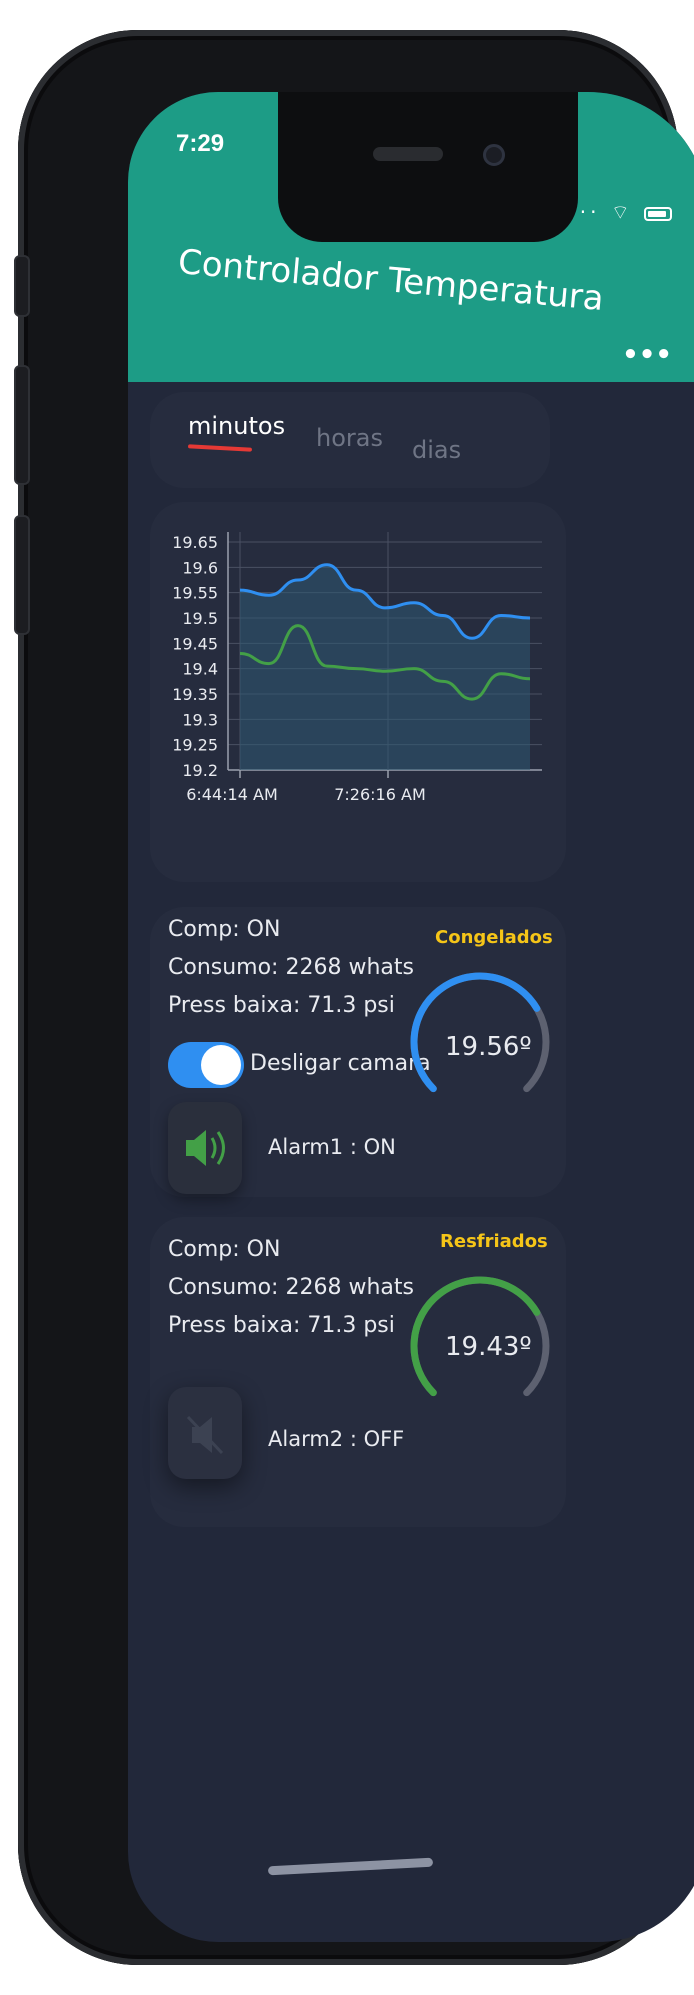  Describe the element at coordinates (590, 212) in the screenshot. I see `signal-icon: ··` at that location.